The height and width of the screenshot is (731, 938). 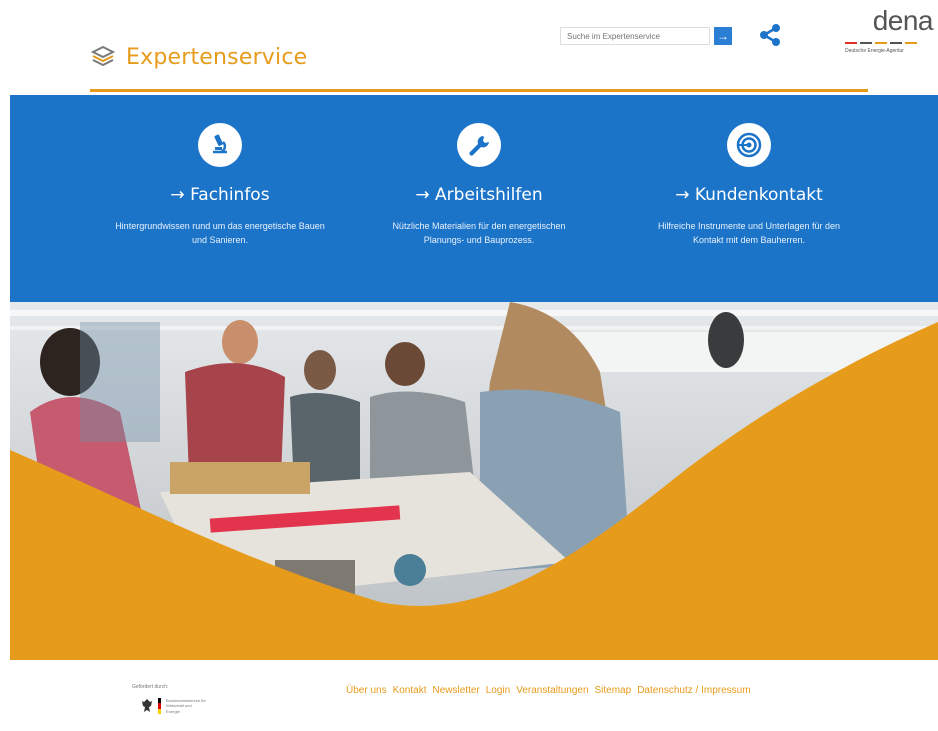 What do you see at coordinates (147, 705) in the screenshot?
I see `federal-eagle-icon` at bounding box center [147, 705].